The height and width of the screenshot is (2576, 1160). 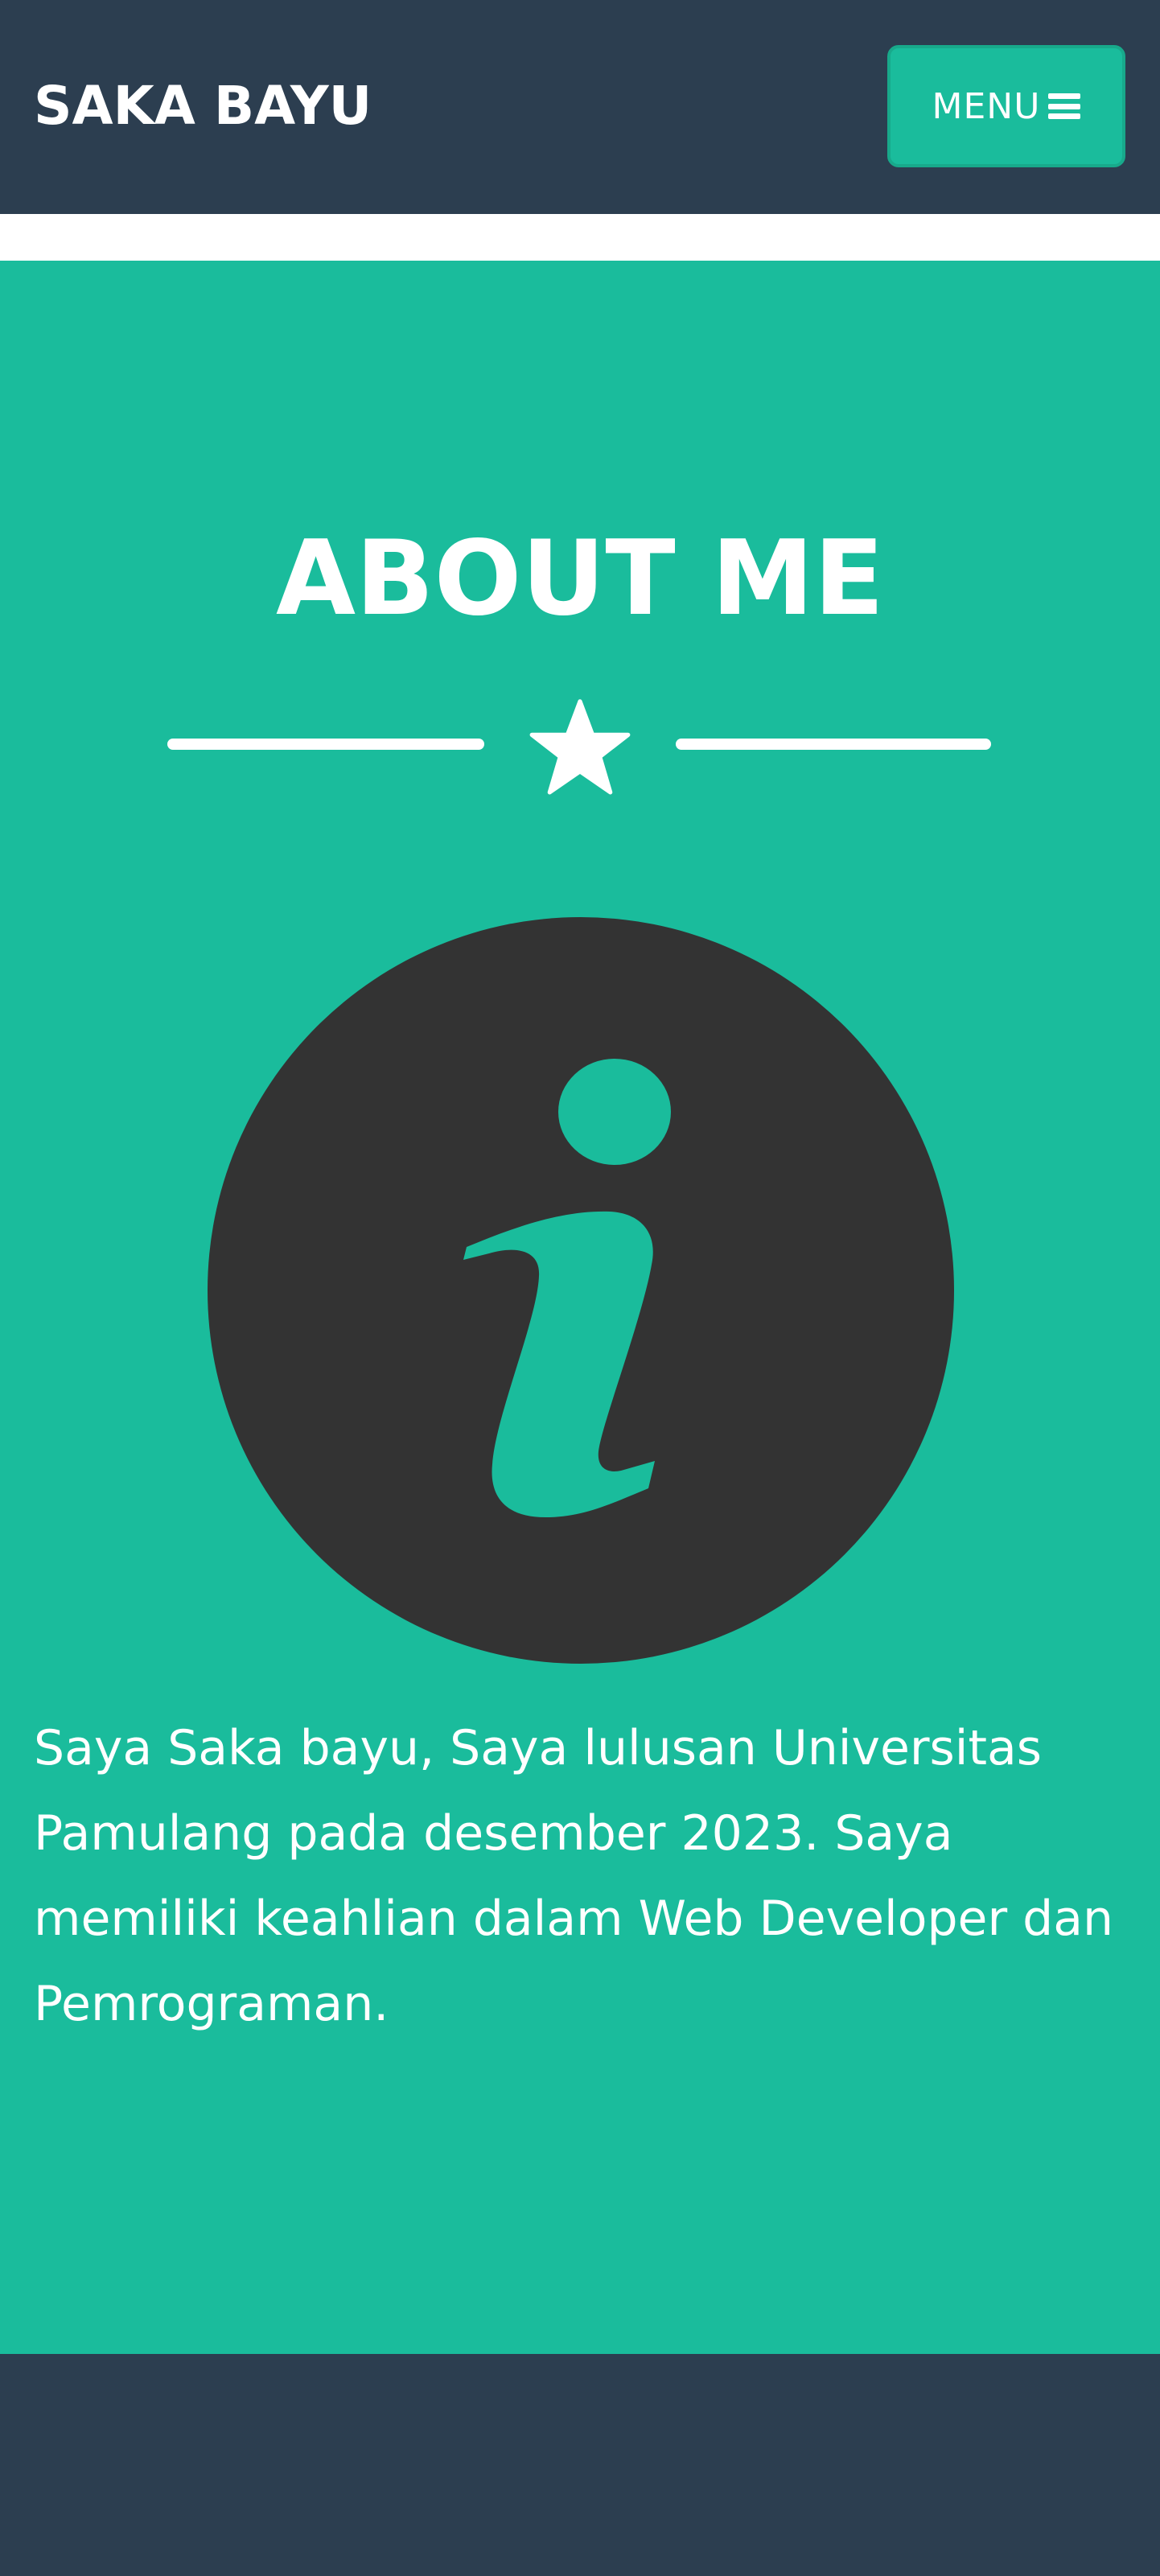 What do you see at coordinates (580, 579) in the screenshot?
I see `section-title: ABOUT ME` at bounding box center [580, 579].